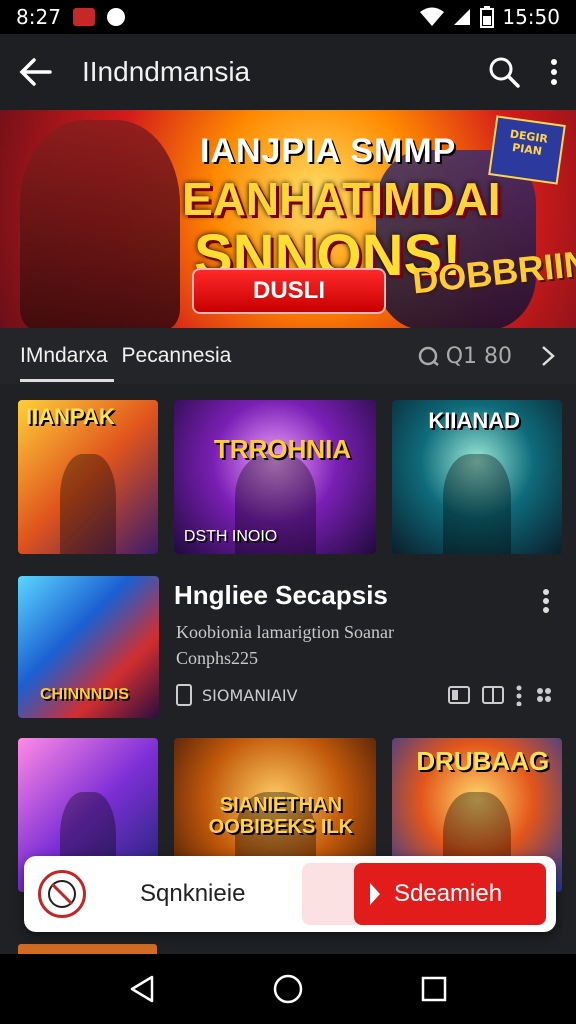 This screenshot has width=576, height=1024. I want to click on banner-headline-1: IANJPIA SMMP, so click(328, 151).